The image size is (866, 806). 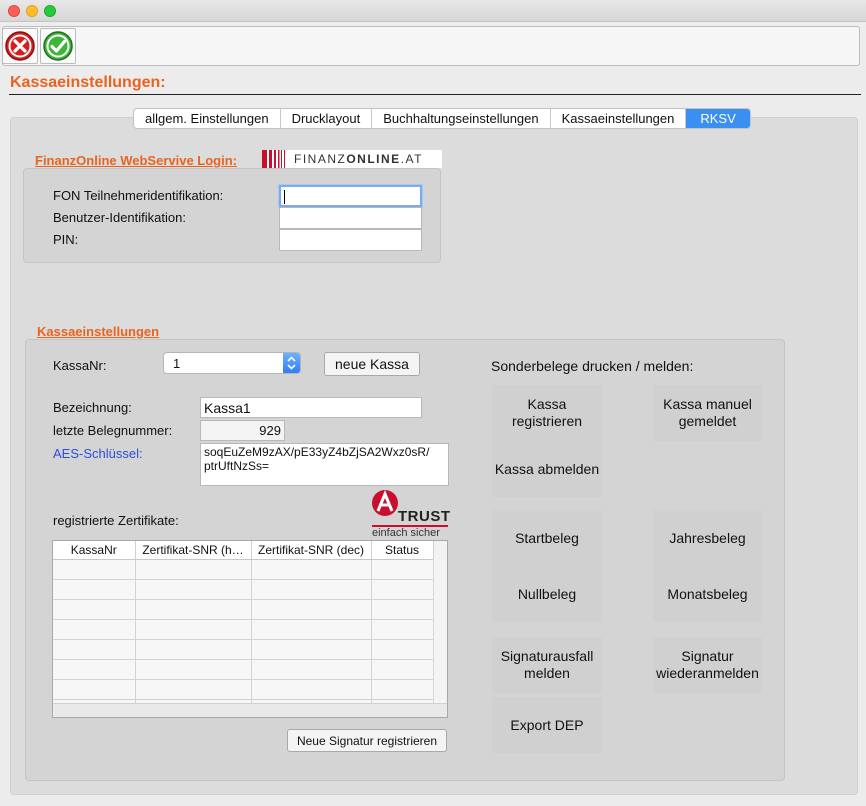 I want to click on minimize-window-button, so click(x=32, y=11).